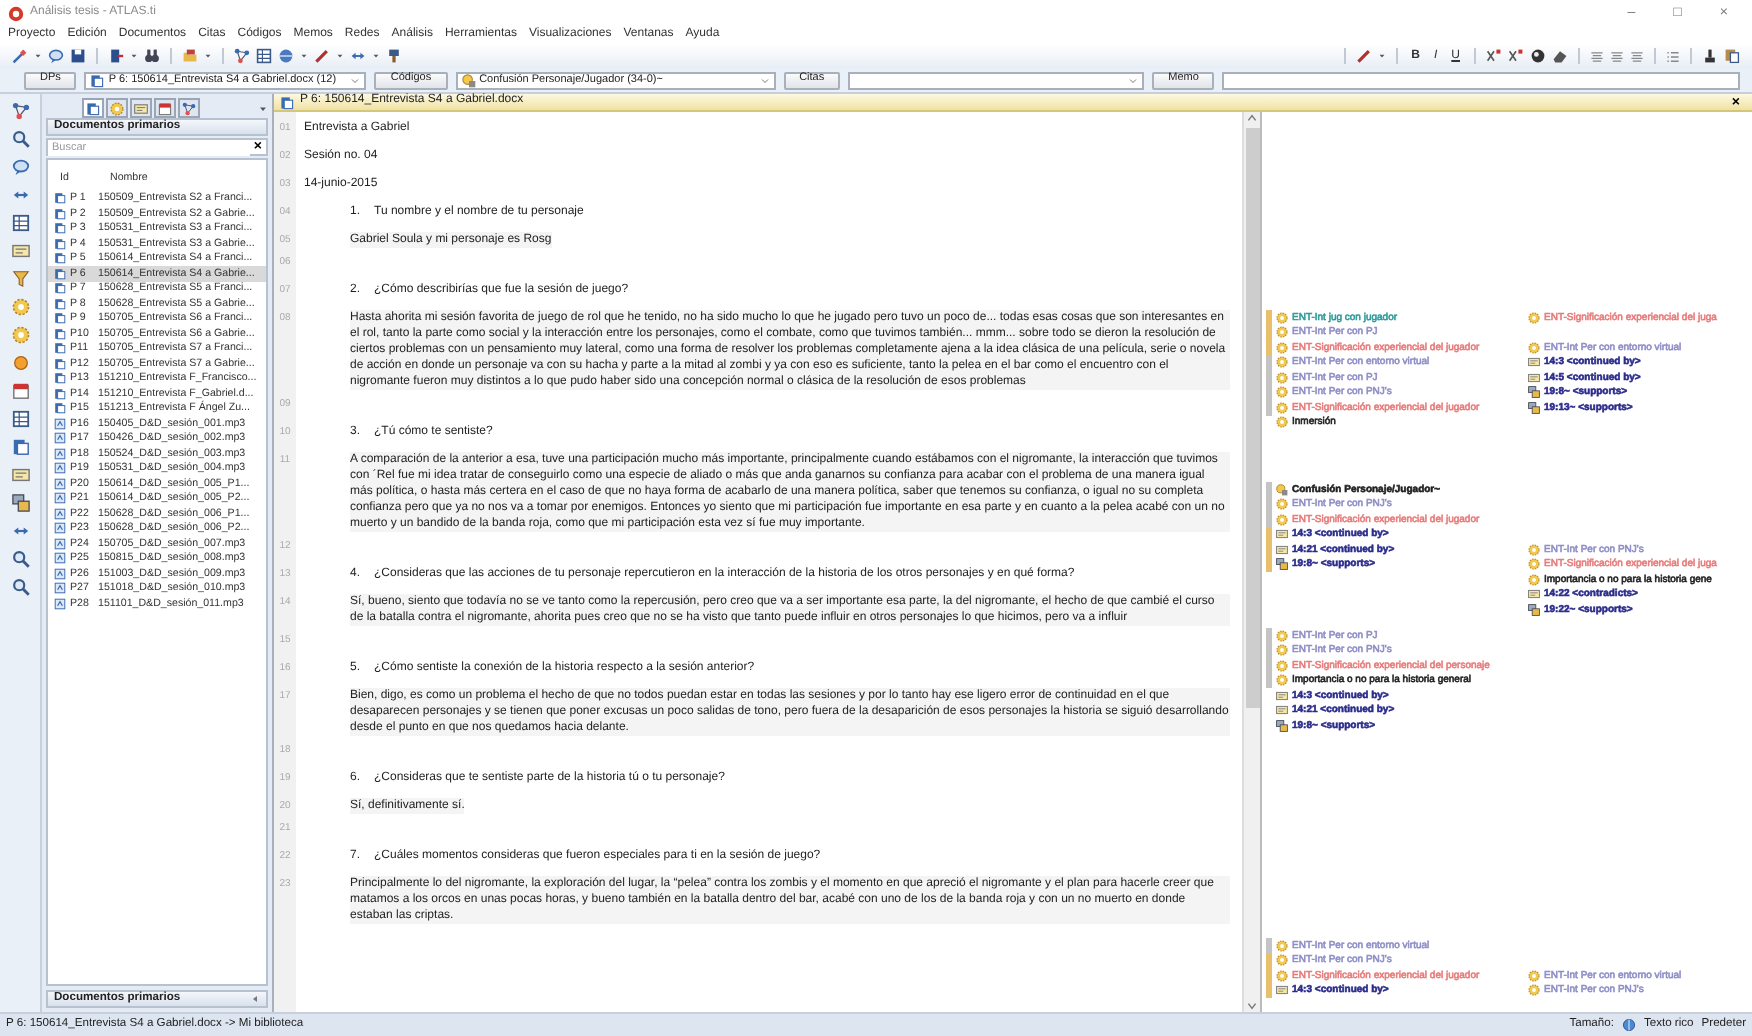  I want to click on circle-icon, so click(20, 363).